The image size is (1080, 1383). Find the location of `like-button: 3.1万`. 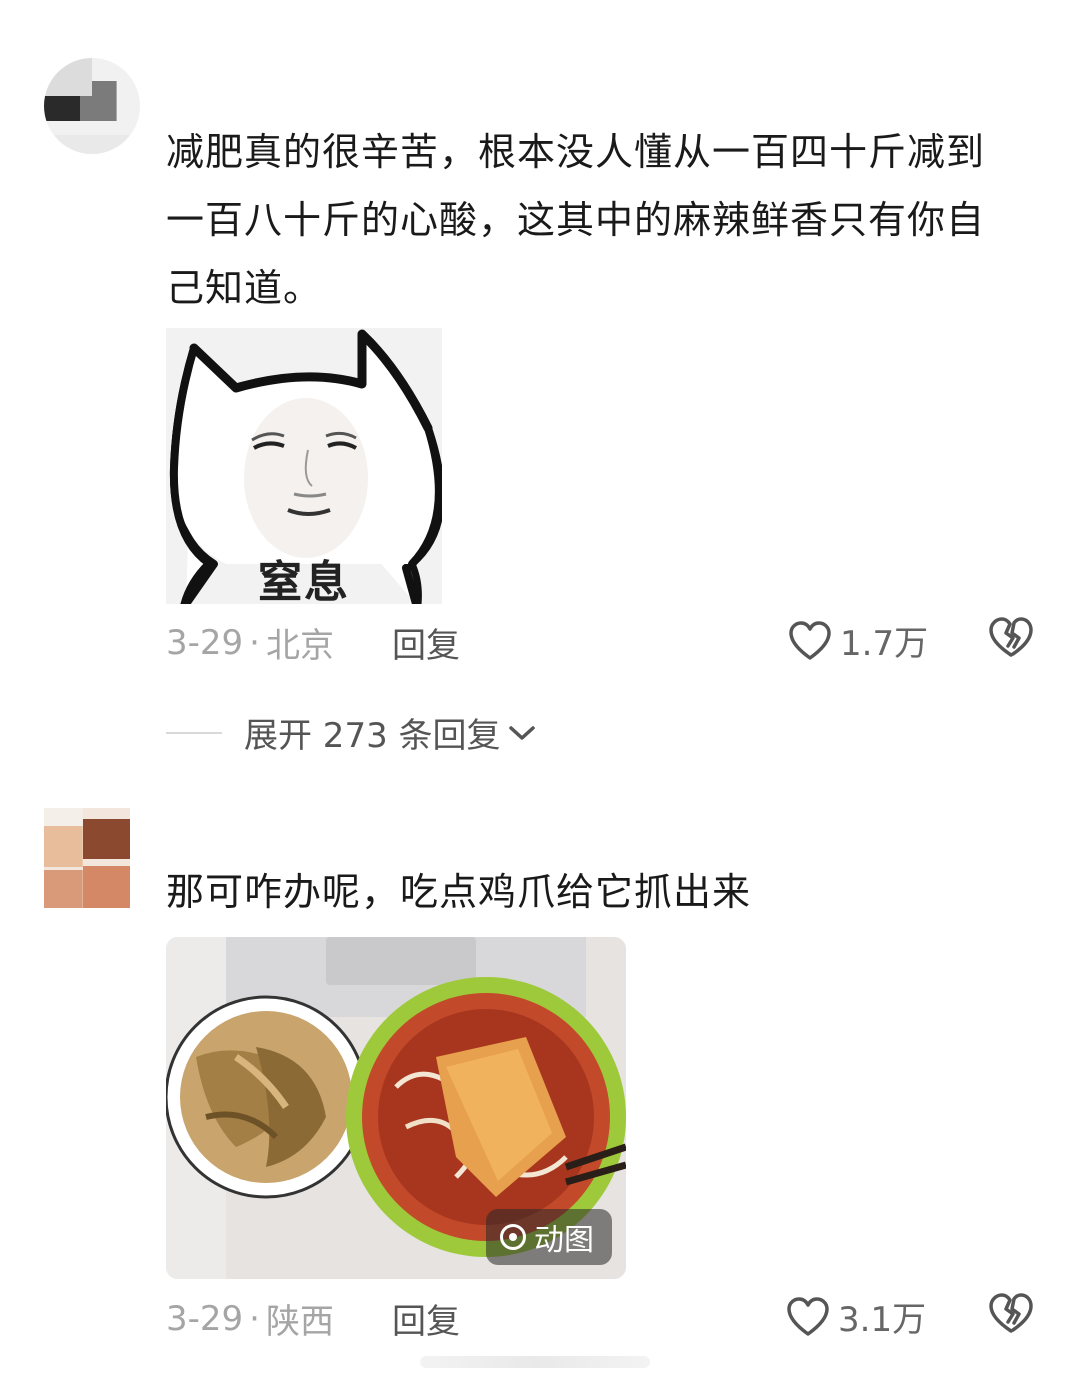

like-button: 3.1万 is located at coordinates (856, 1316).